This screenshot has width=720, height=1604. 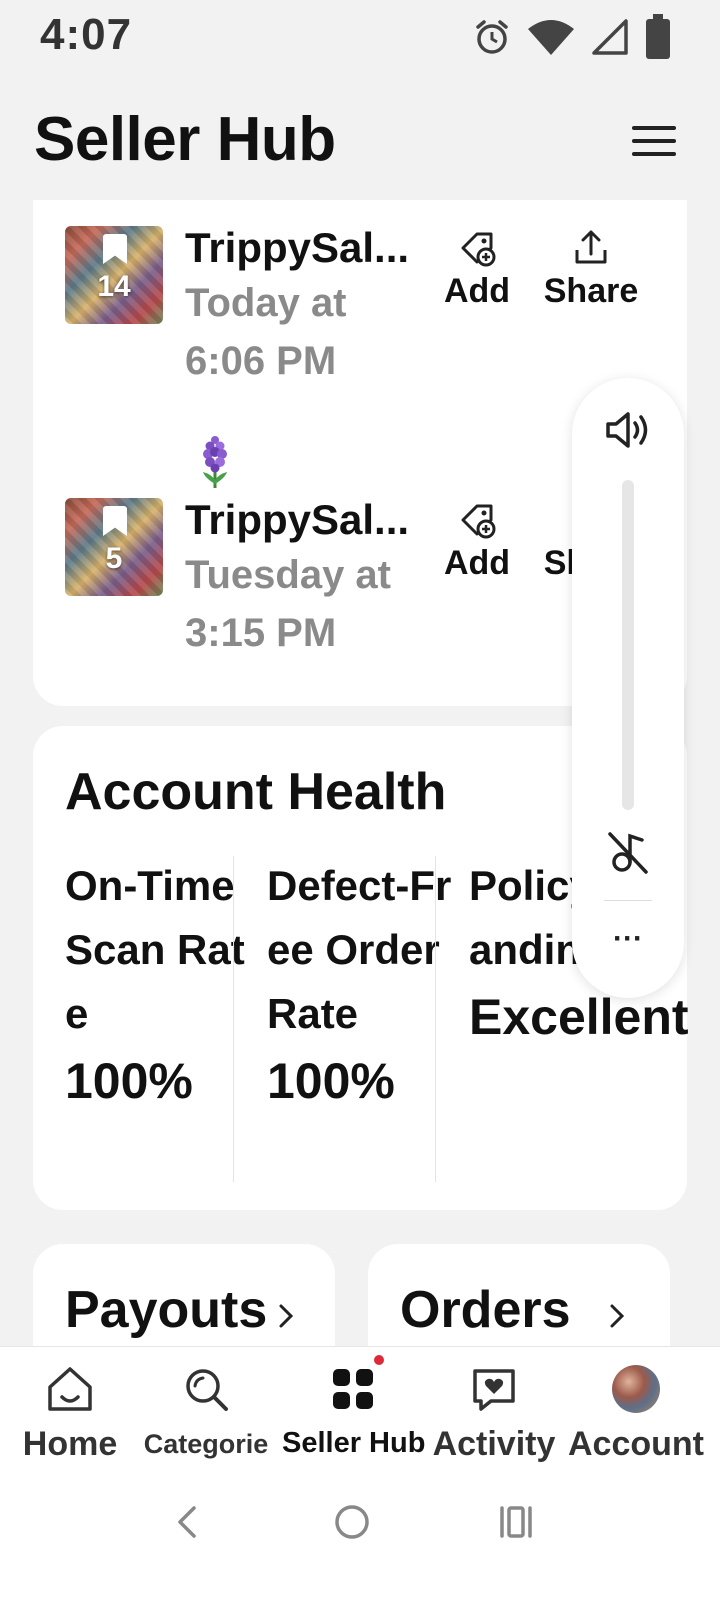 I want to click on battery-icon, so click(x=658, y=36).